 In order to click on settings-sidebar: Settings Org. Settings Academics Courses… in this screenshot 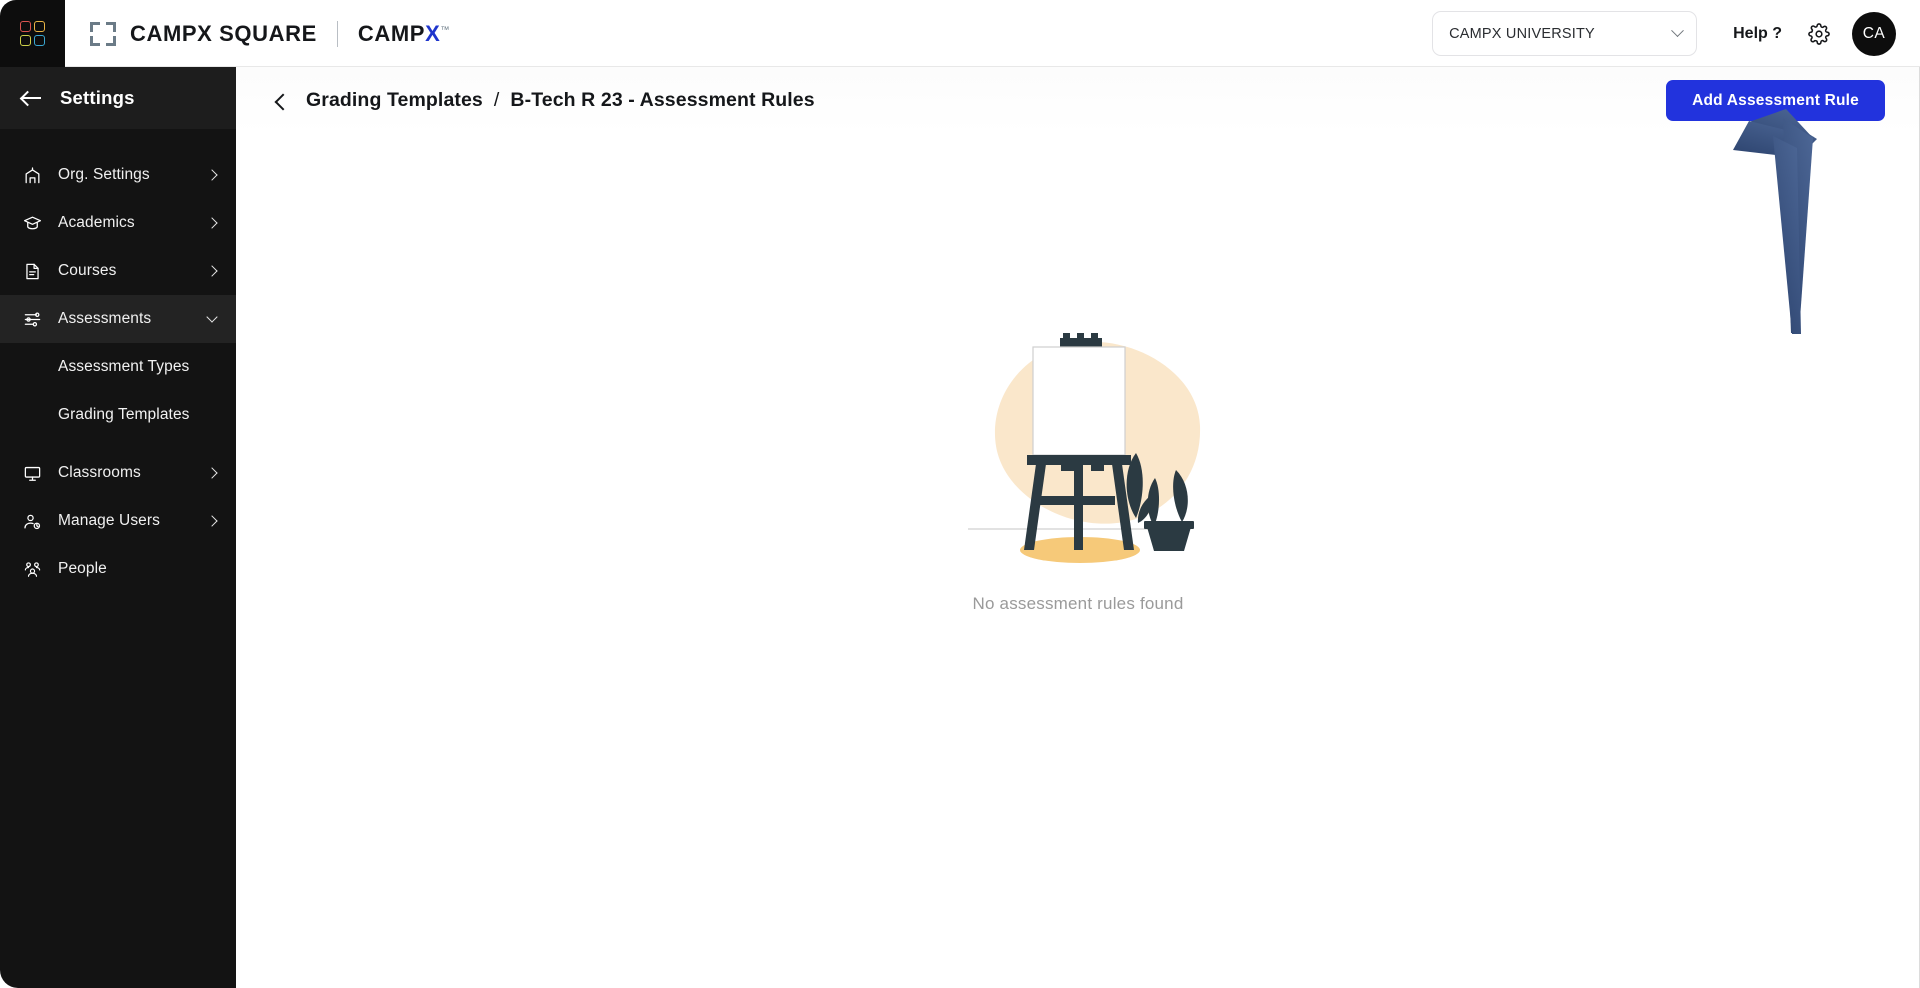, I will do `click(118, 527)`.